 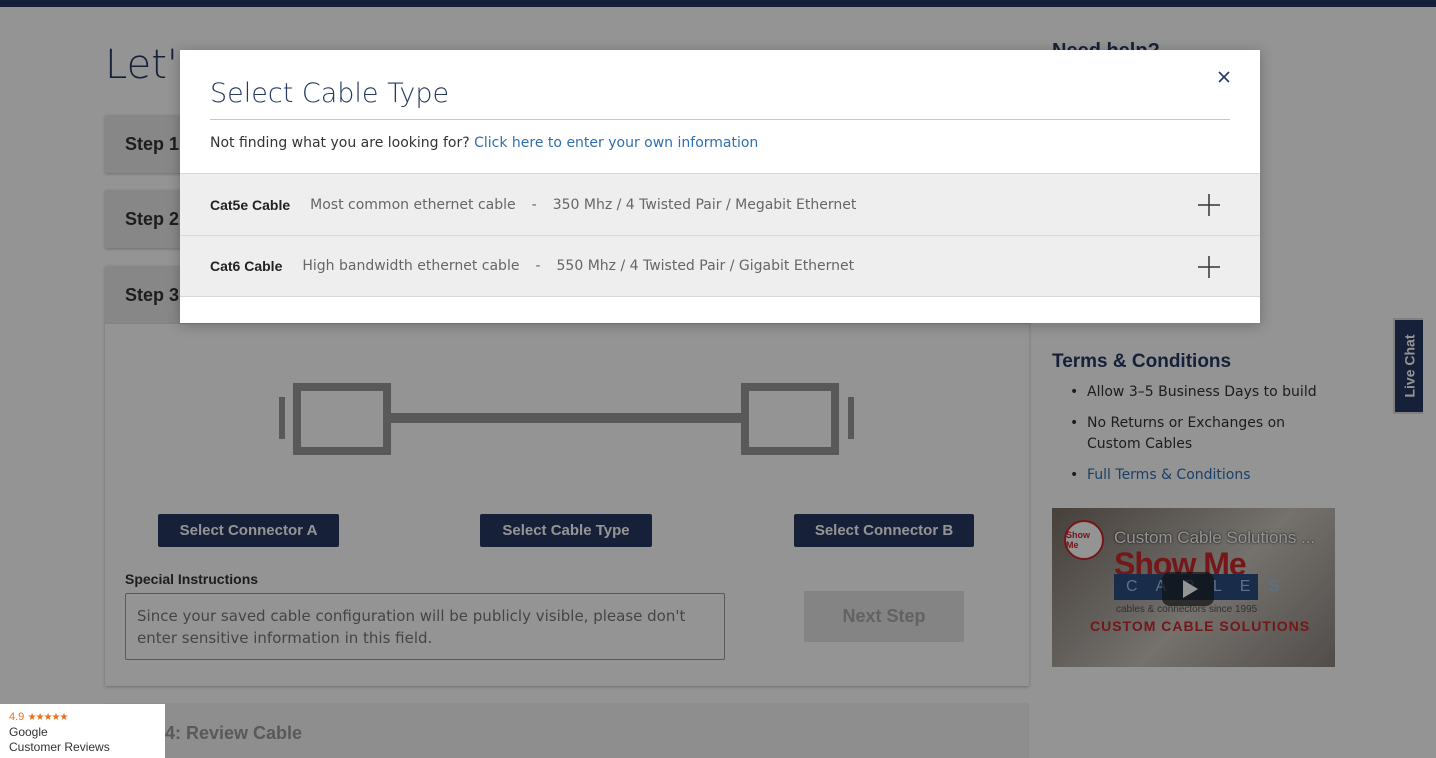 I want to click on cable-option-name: Cat5e Cable, so click(x=250, y=204).